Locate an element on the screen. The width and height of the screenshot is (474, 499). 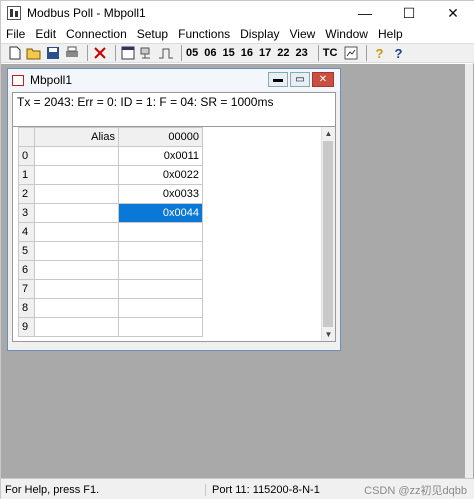
function-16-button: 16 is located at coordinates (247, 53).